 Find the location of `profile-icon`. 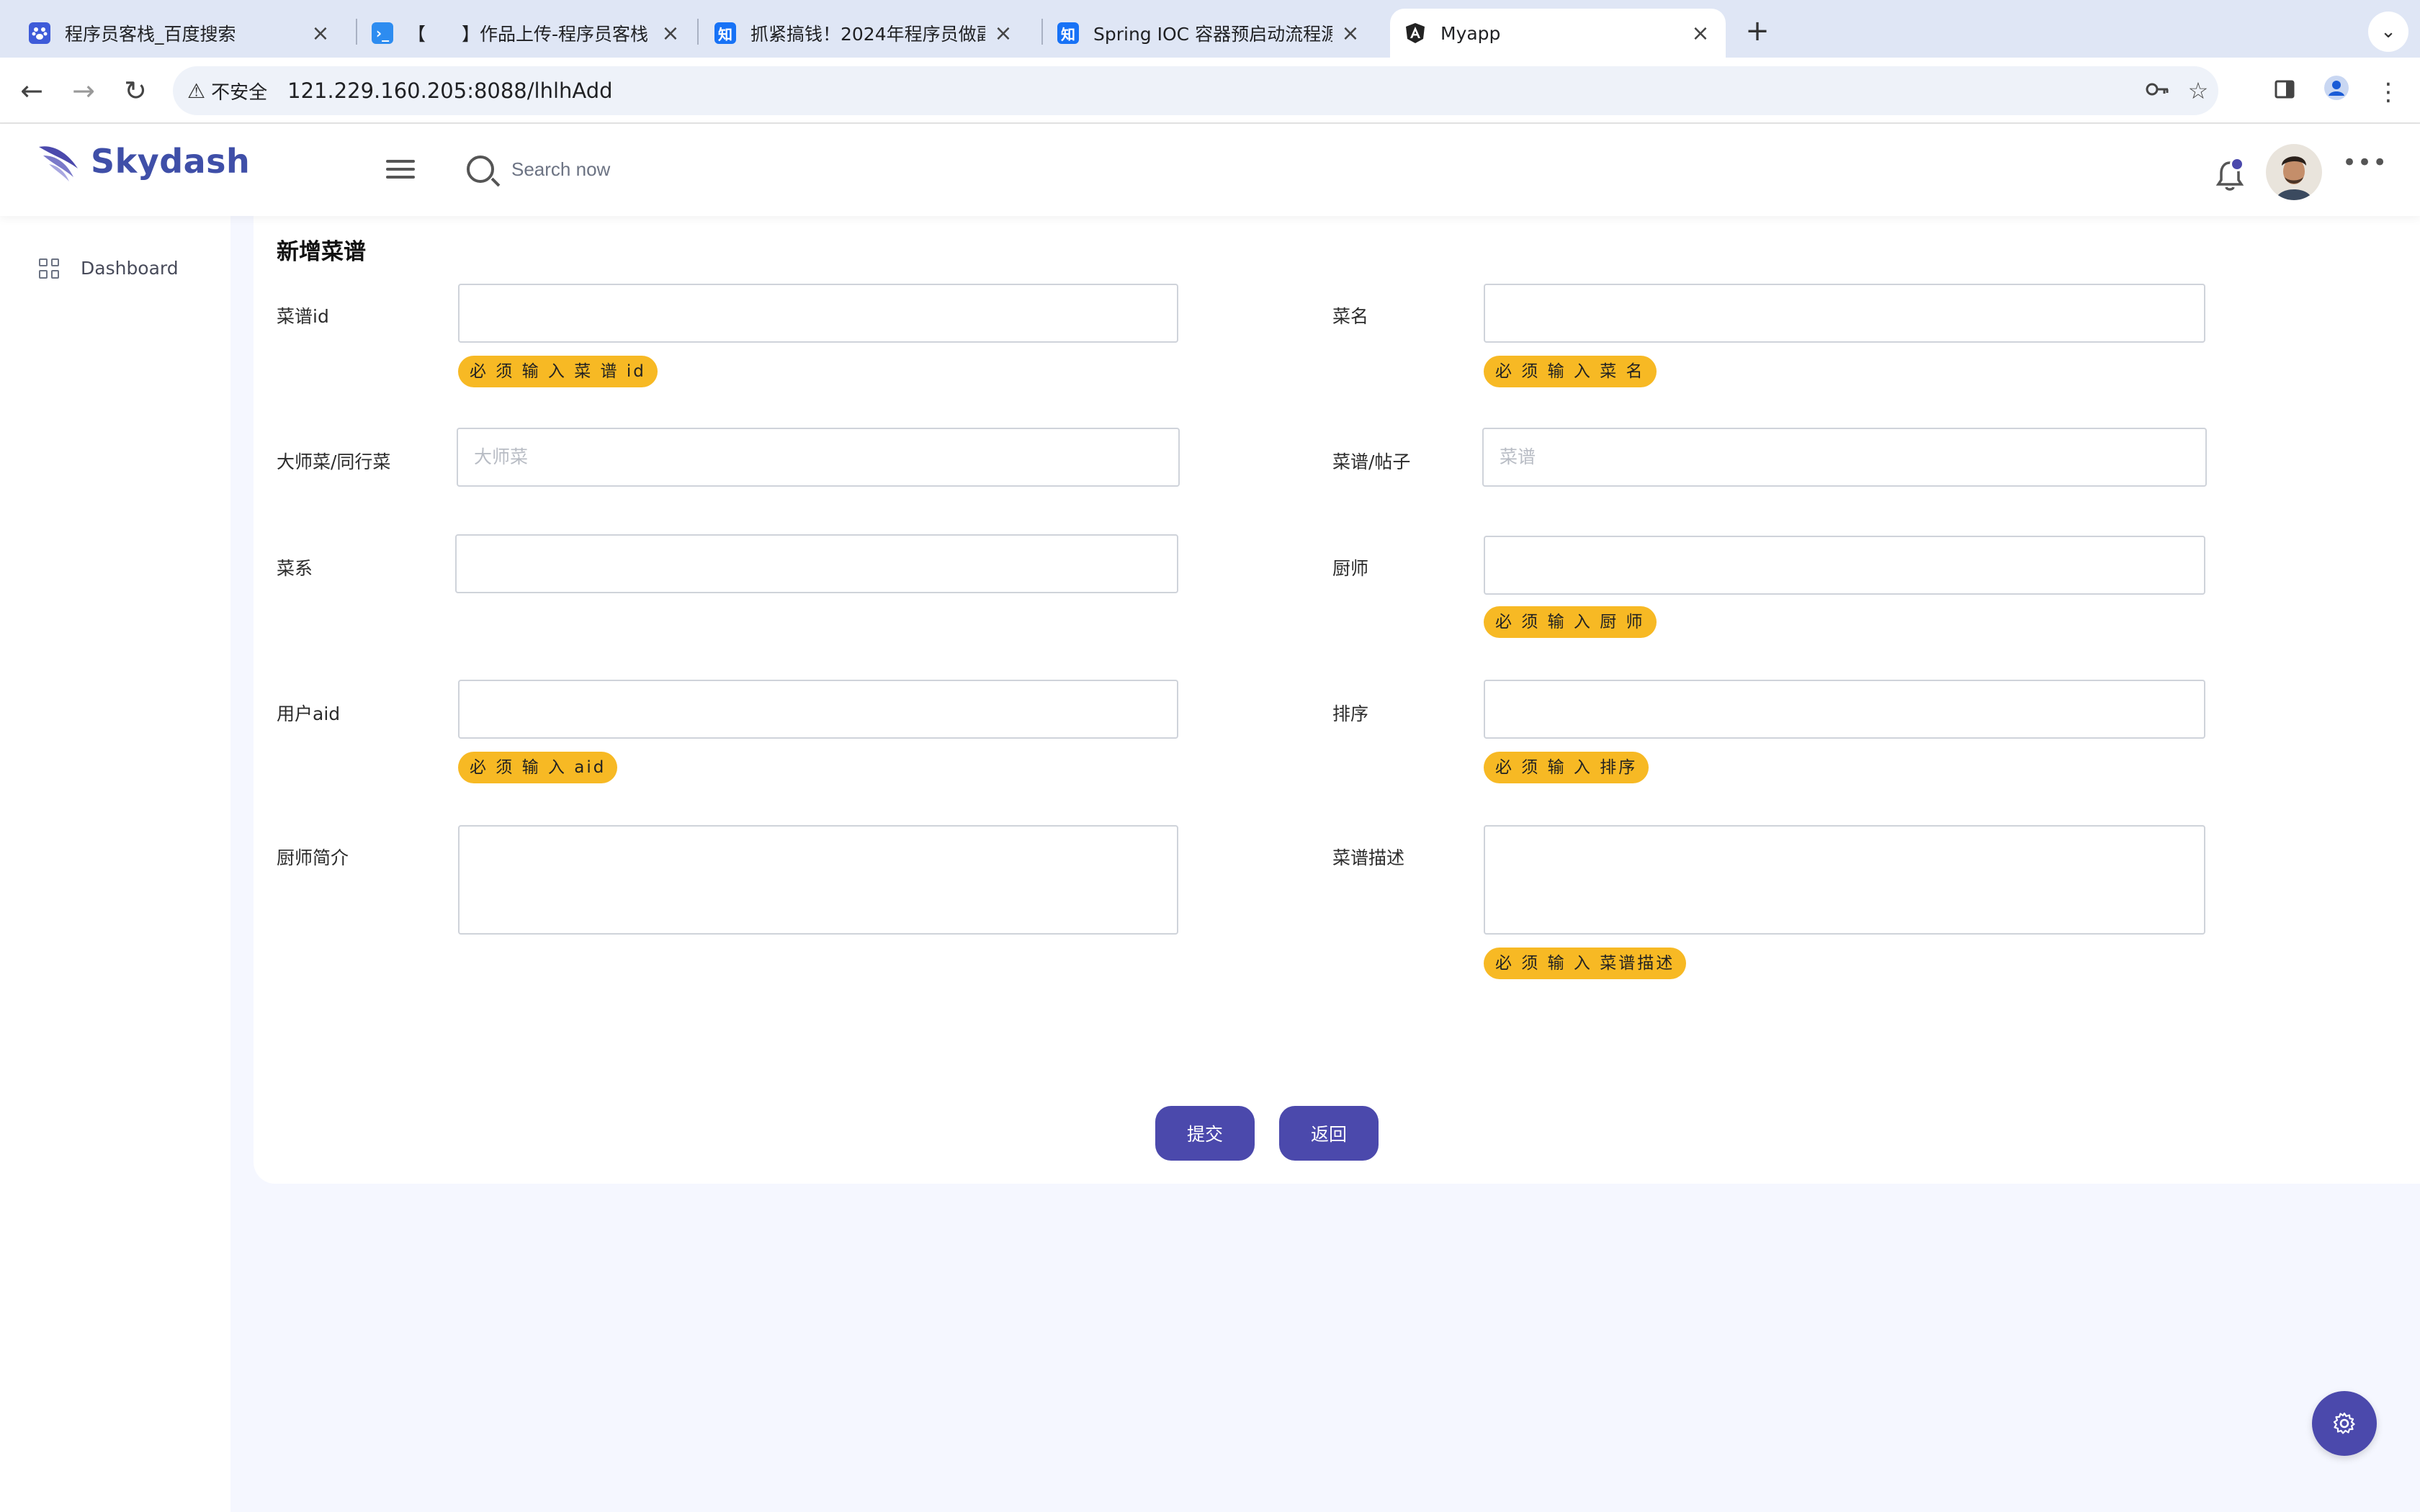

profile-icon is located at coordinates (2336, 92).